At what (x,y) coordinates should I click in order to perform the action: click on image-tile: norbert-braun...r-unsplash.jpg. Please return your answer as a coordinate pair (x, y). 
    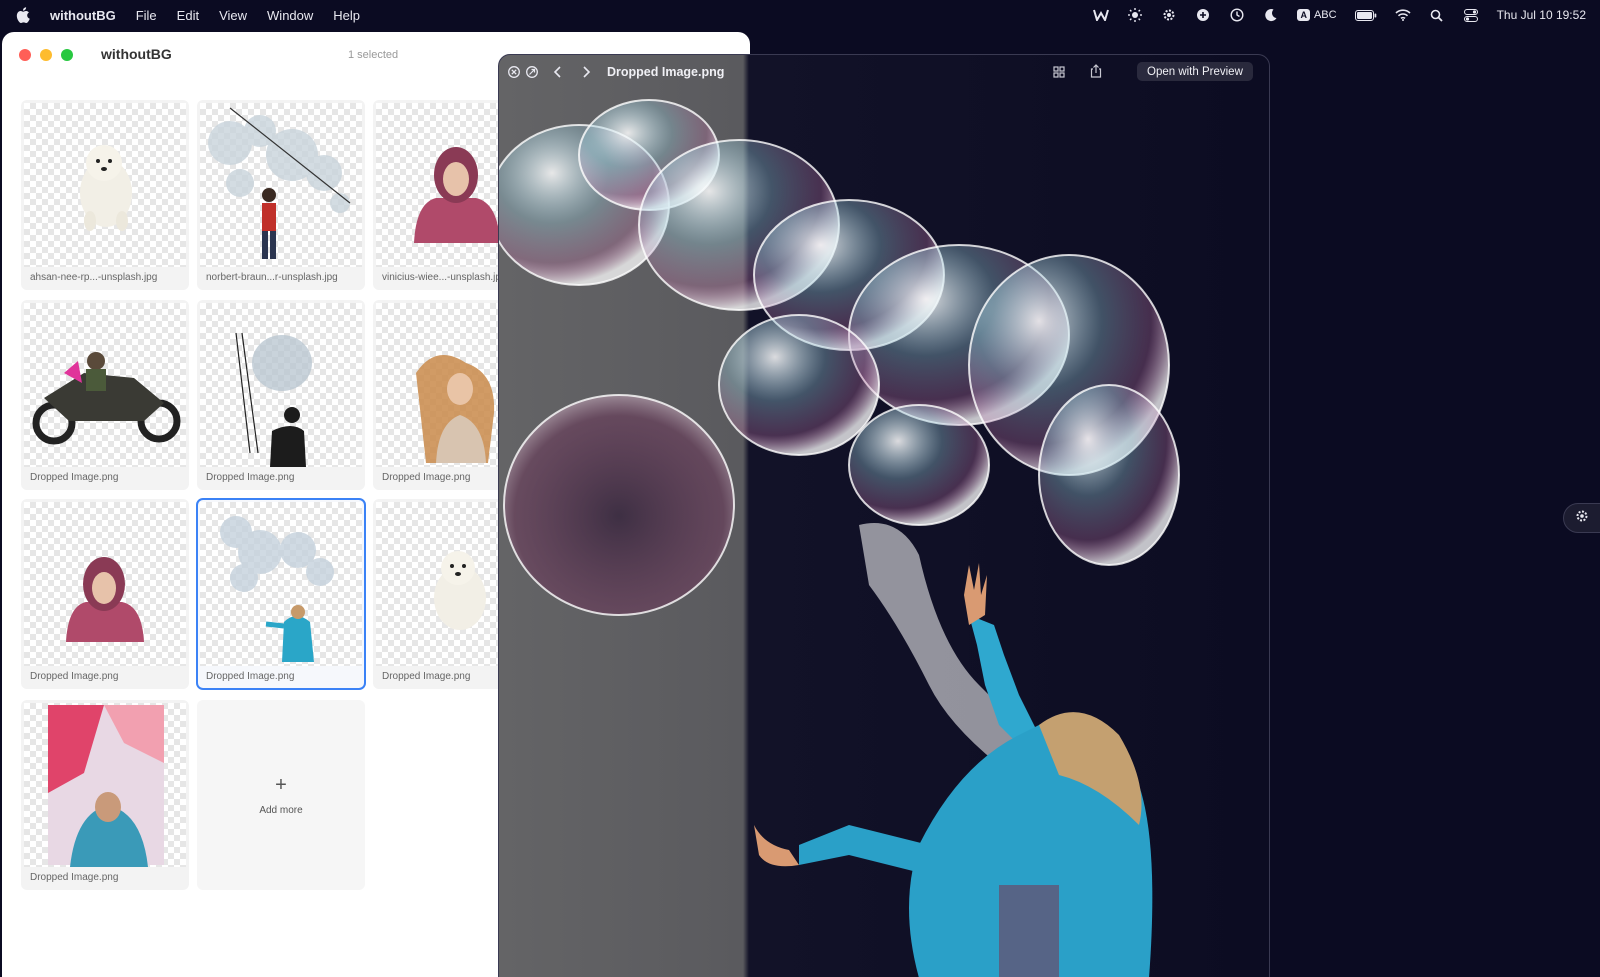
    Looking at the image, I should click on (281, 195).